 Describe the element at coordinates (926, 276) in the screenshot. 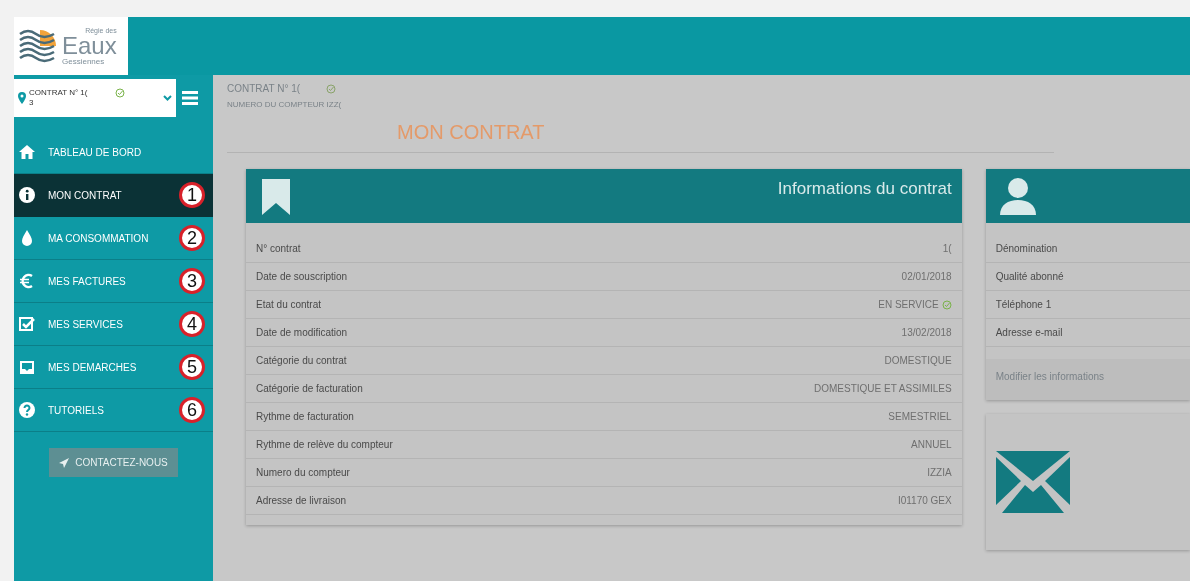

I see `field-value: 02/01/2018` at that location.